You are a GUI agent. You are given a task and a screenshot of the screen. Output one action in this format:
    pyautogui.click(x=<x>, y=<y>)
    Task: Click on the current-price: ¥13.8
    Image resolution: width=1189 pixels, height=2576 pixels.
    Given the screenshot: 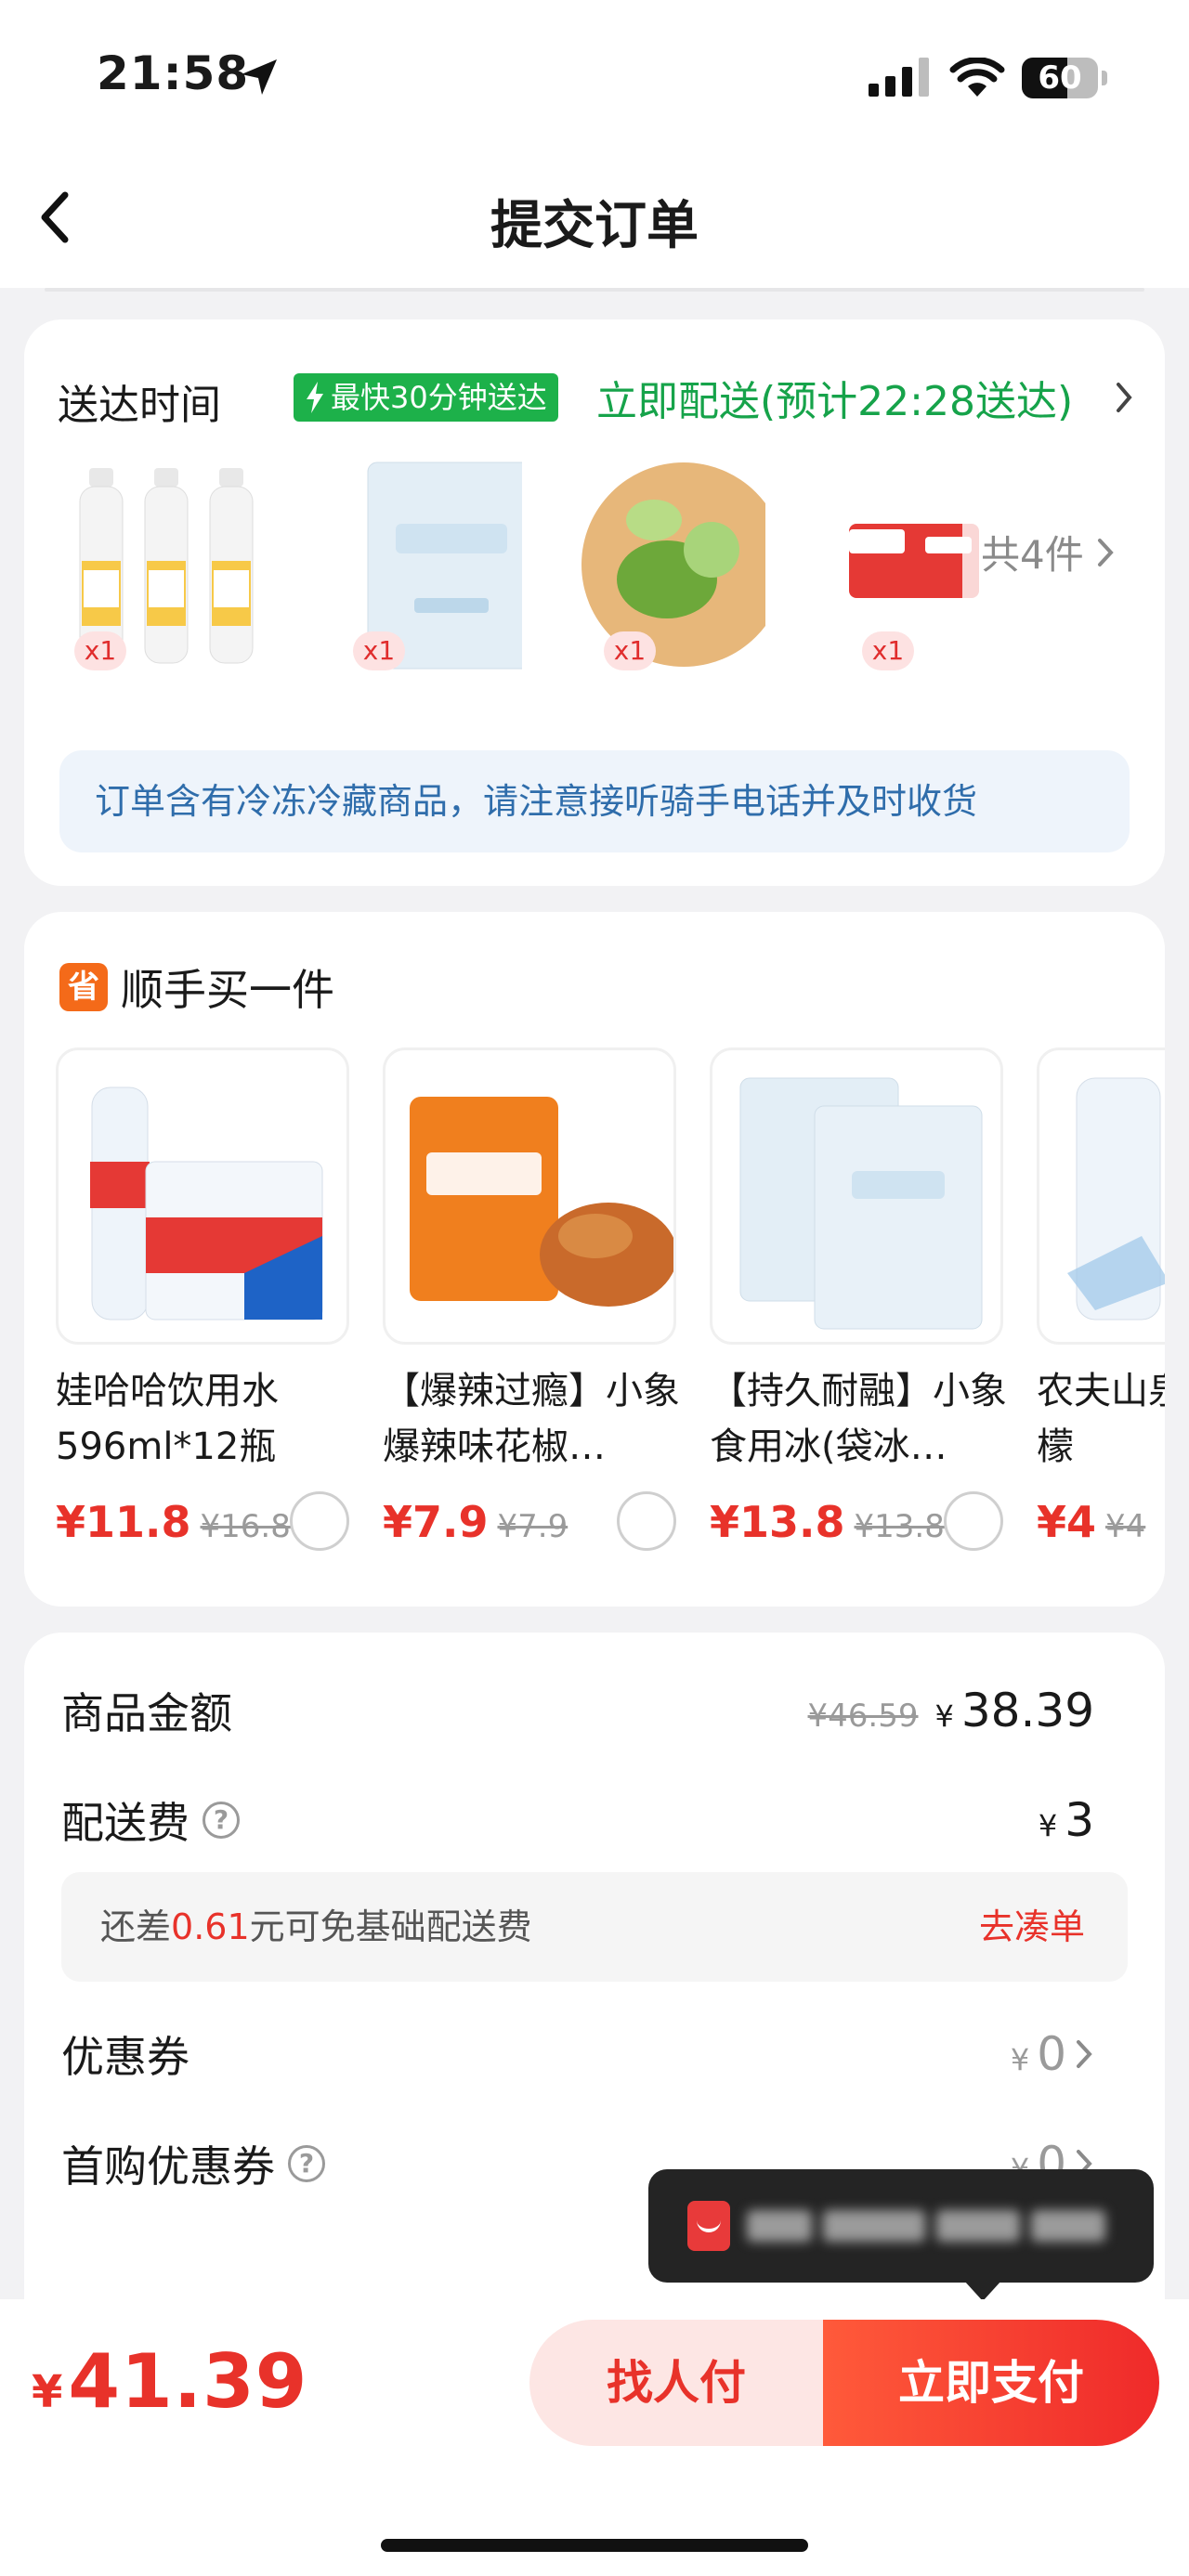 What is the action you would take?
    pyautogui.click(x=777, y=1522)
    